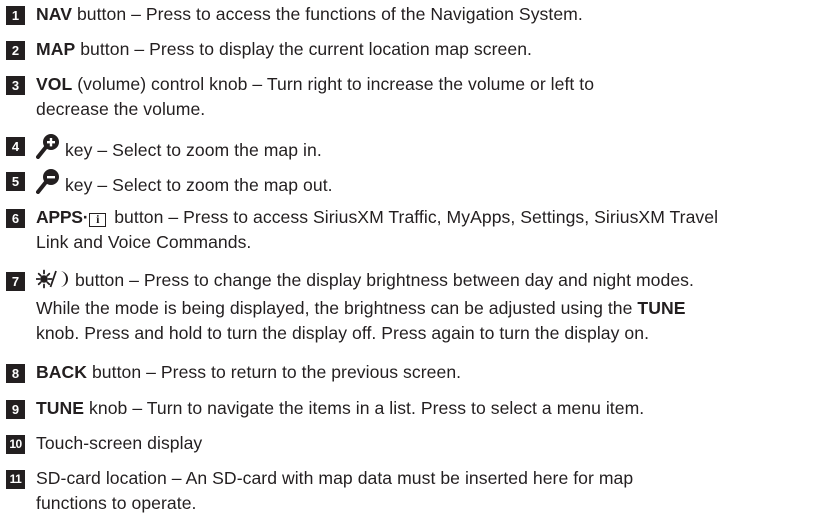 This screenshot has height=523, width=831. Describe the element at coordinates (431, 149) in the screenshot. I see `item-description: key – Select to zoom the map in.` at that location.